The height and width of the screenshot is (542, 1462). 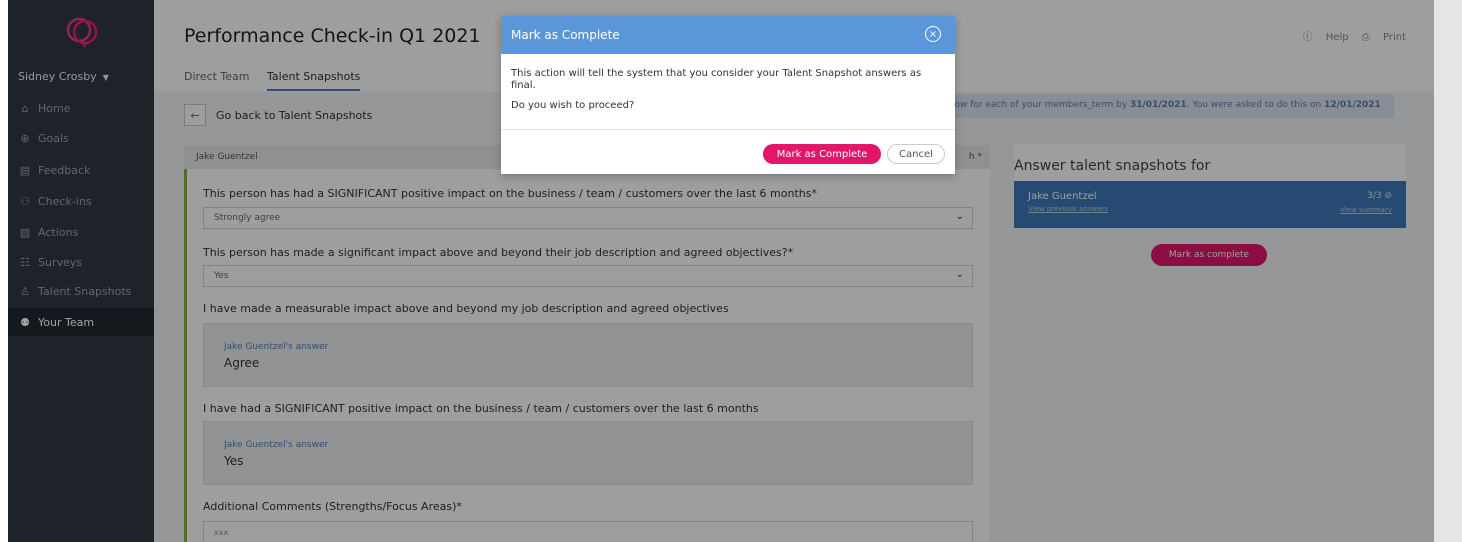 I want to click on close-icon: ×, so click(x=933, y=34).